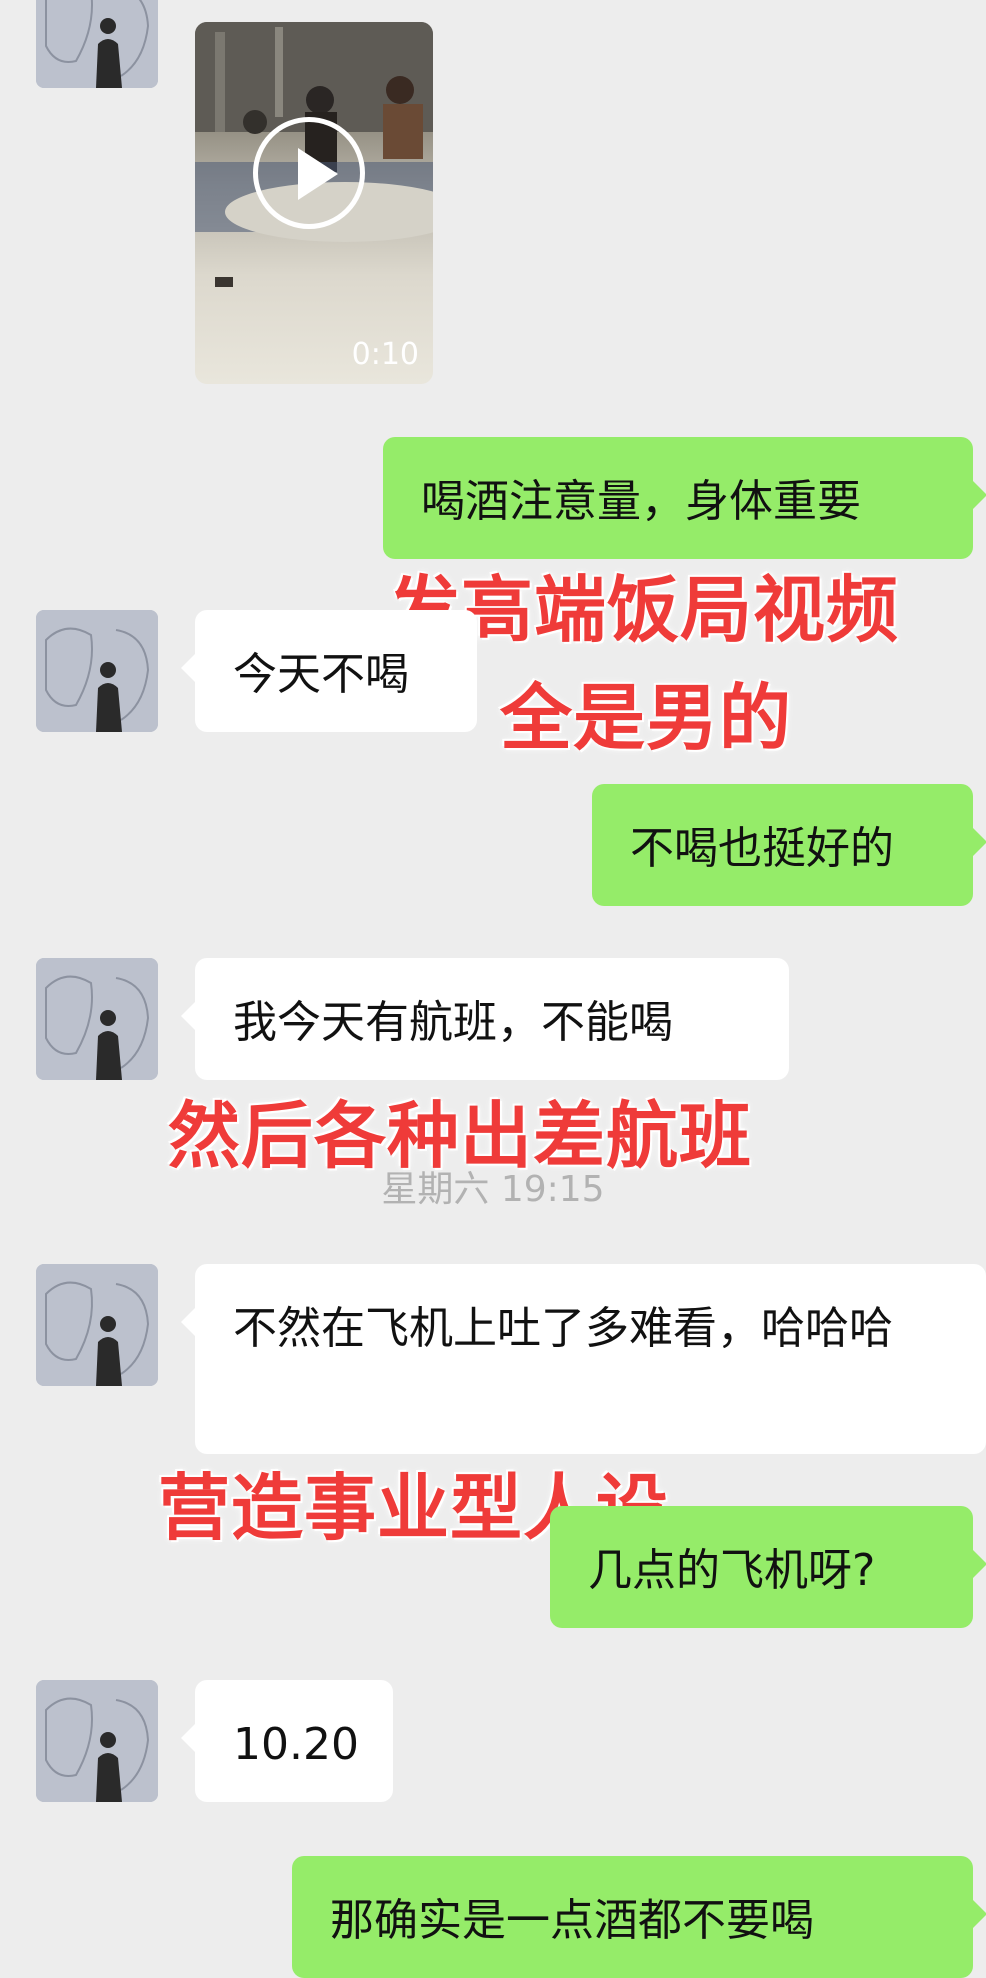 Image resolution: width=986 pixels, height=1978 pixels. I want to click on message-bubble-outgoing: 几点的飞机呀?, so click(768, 1567).